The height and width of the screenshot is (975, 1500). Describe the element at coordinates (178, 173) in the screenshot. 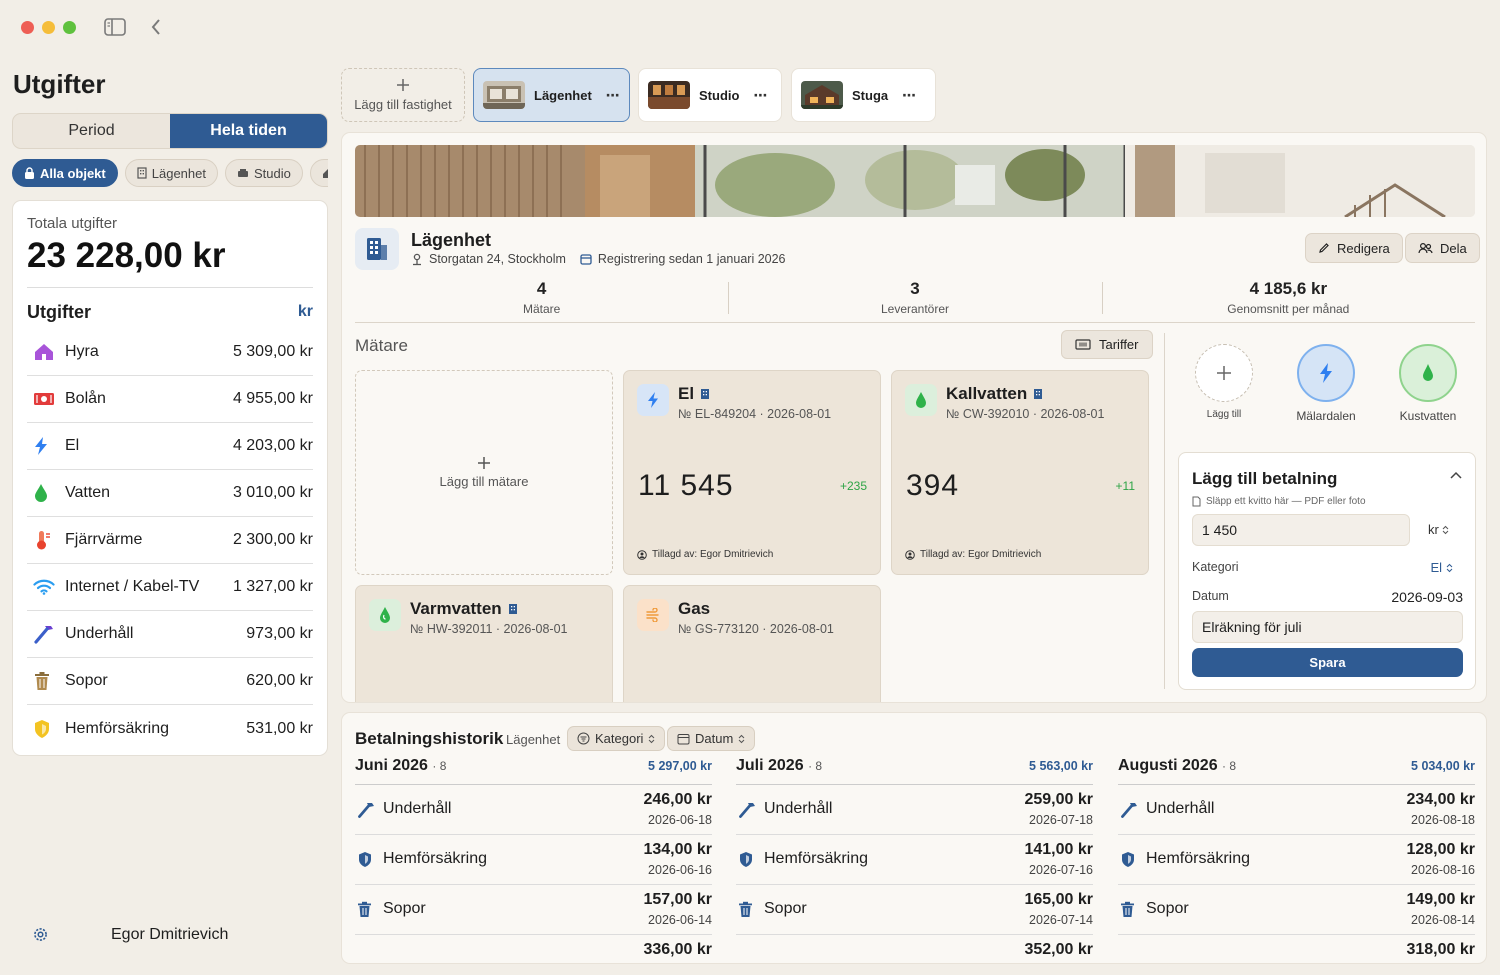

I see `filter-chip-label: Lägenhet` at that location.